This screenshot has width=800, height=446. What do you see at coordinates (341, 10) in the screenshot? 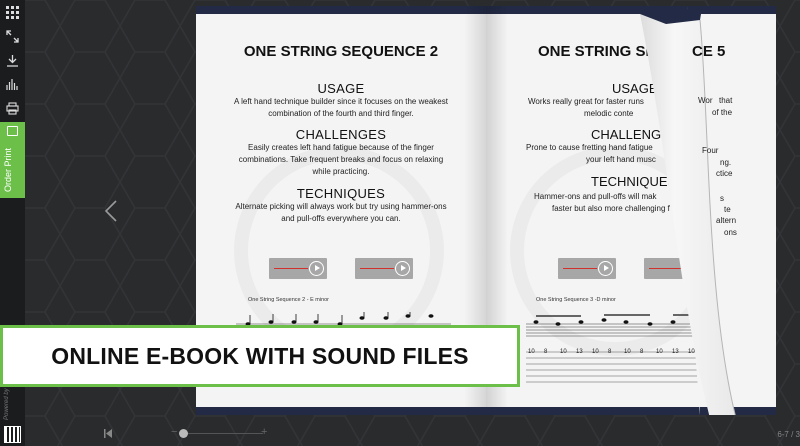
I see `top-band` at bounding box center [341, 10].